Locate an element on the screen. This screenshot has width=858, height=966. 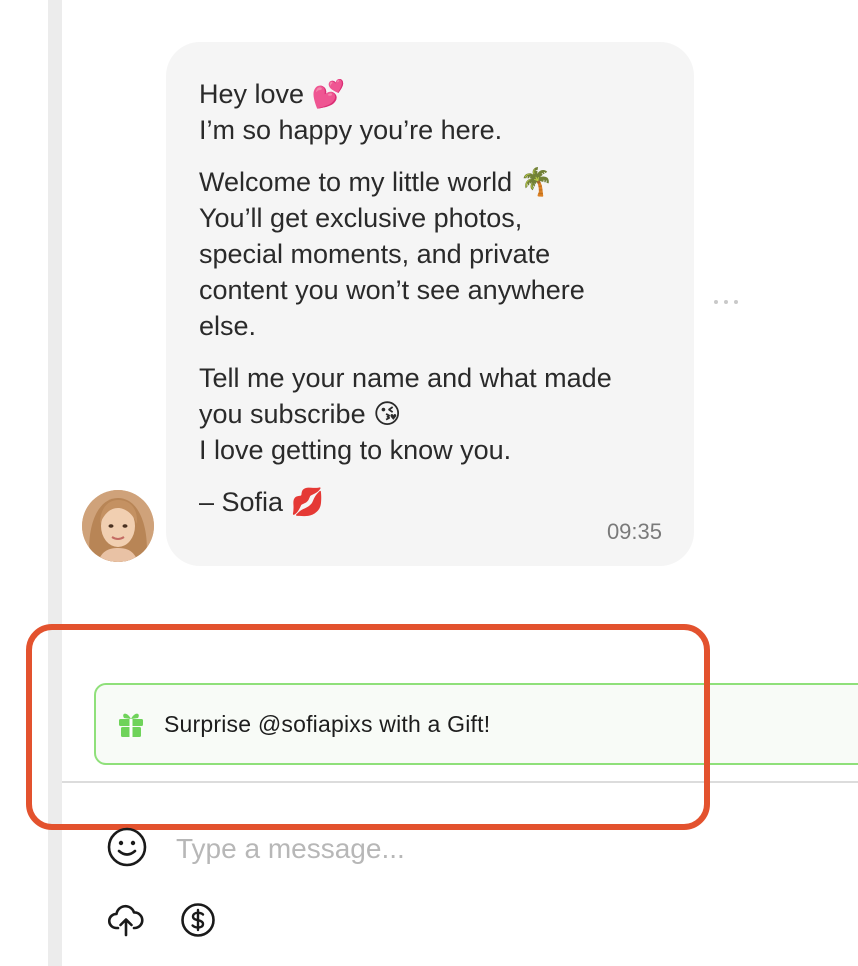
message-signature: – Sofia 💋 is located at coordinates (262, 502).